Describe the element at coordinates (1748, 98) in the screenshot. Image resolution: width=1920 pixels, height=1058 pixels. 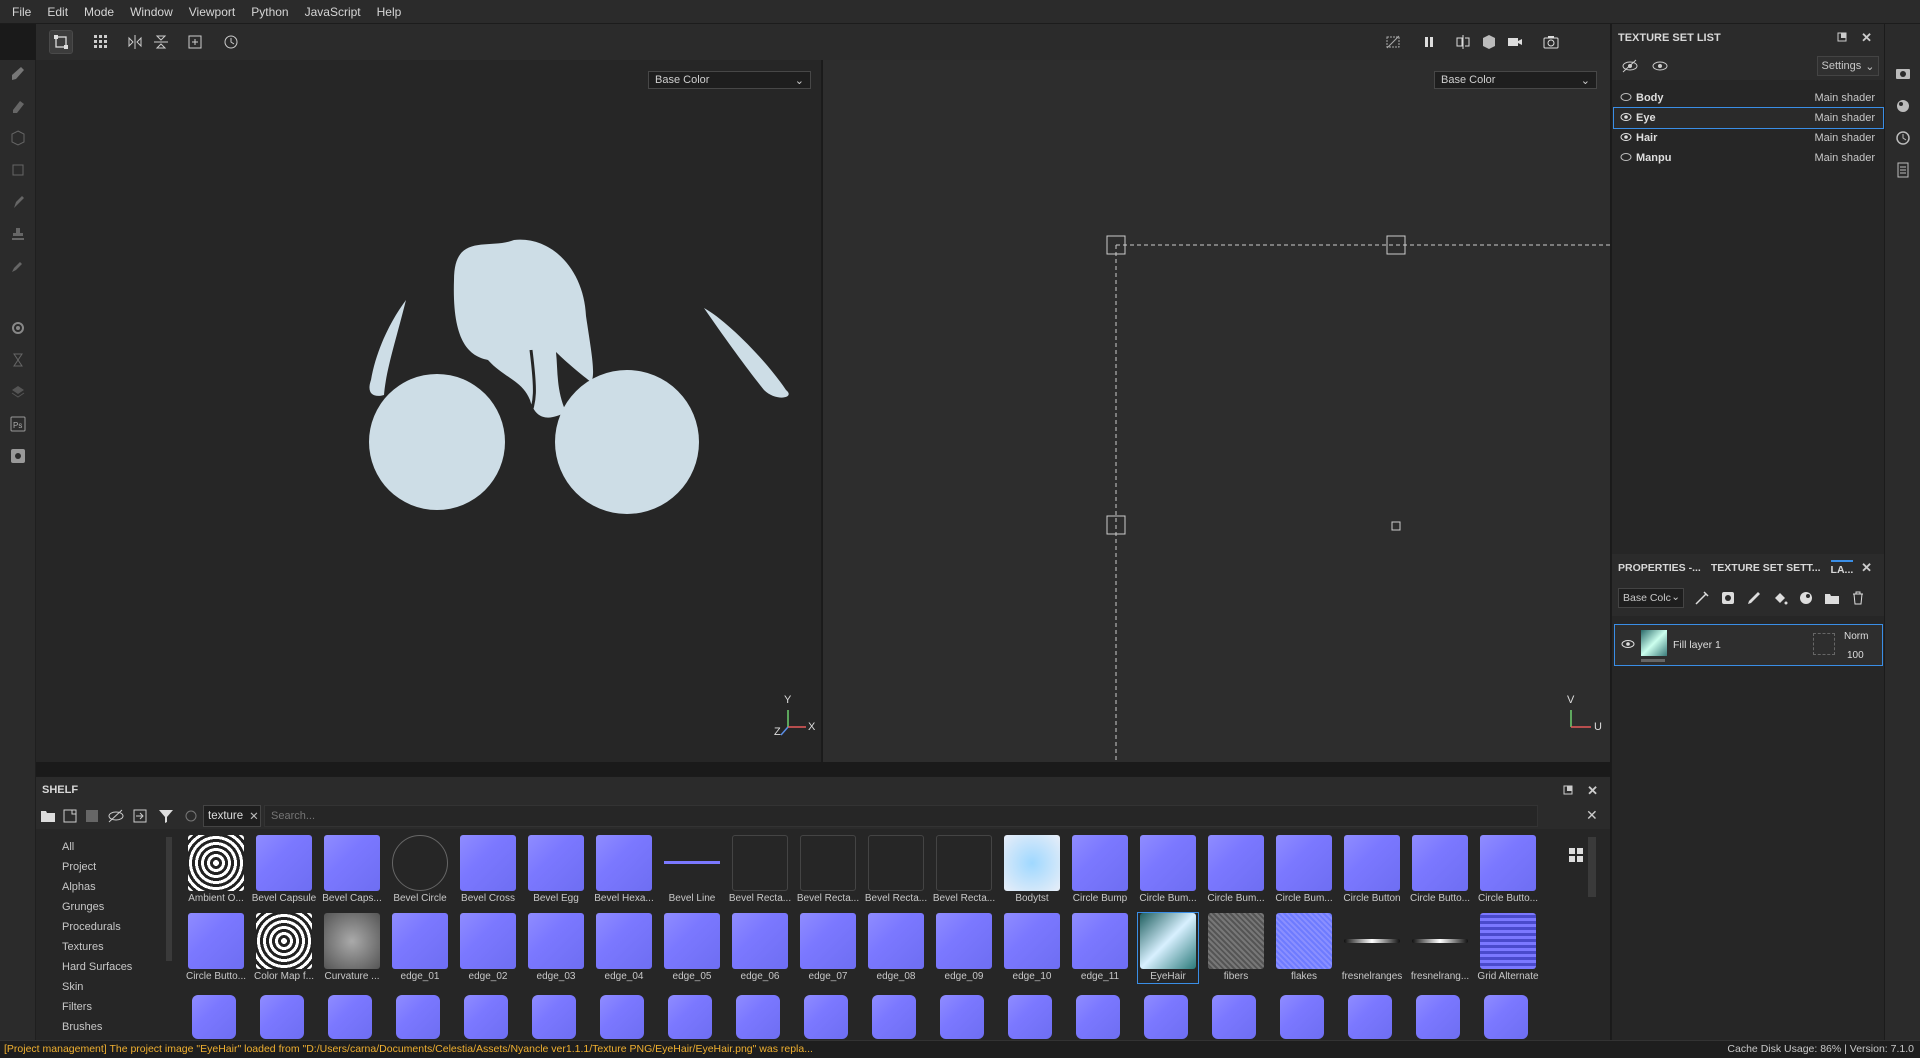
I see `texture-set-row-body: Body Main shader` at that location.